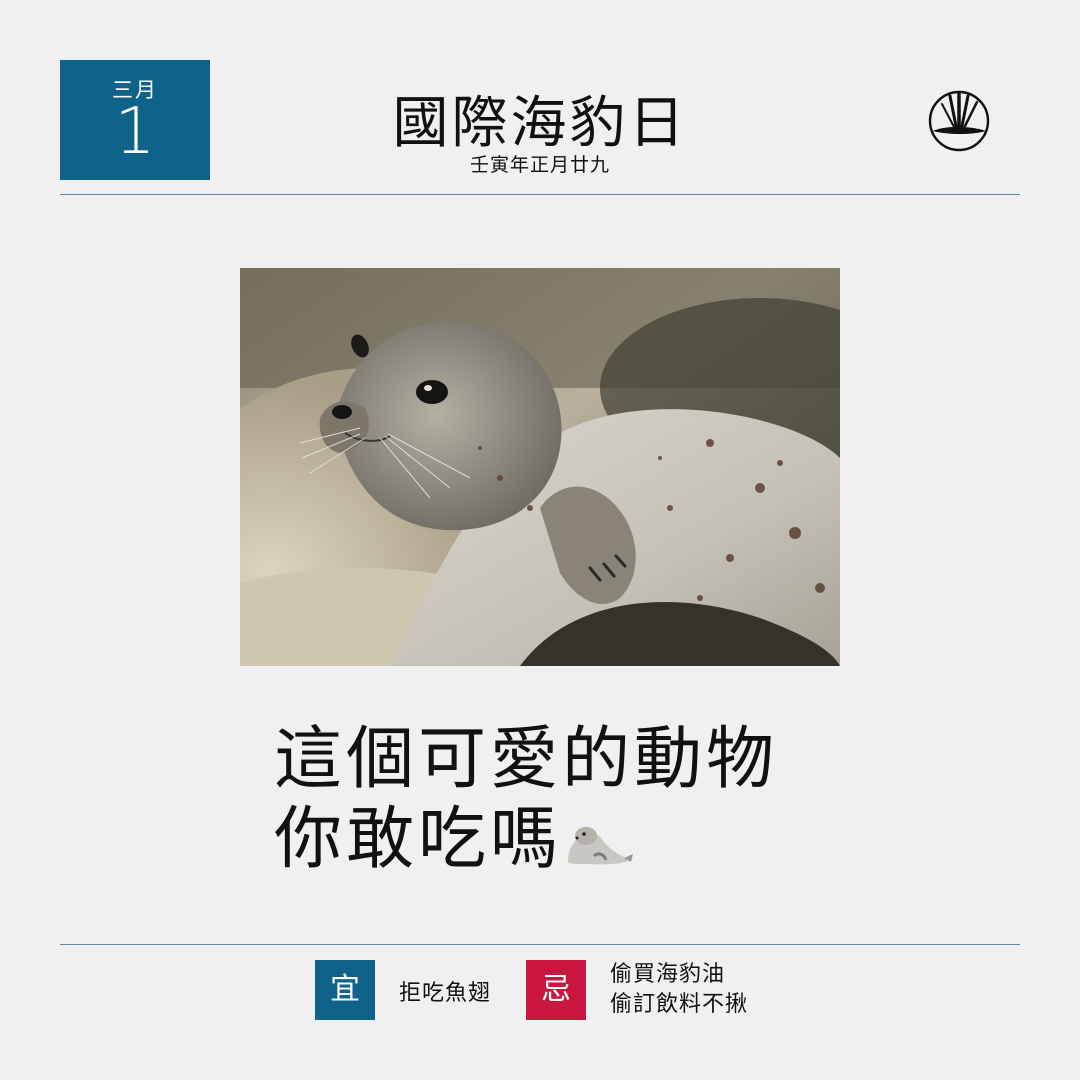  I want to click on inauspicious-line-2: 偷訂飲料不揪, so click(679, 1004).